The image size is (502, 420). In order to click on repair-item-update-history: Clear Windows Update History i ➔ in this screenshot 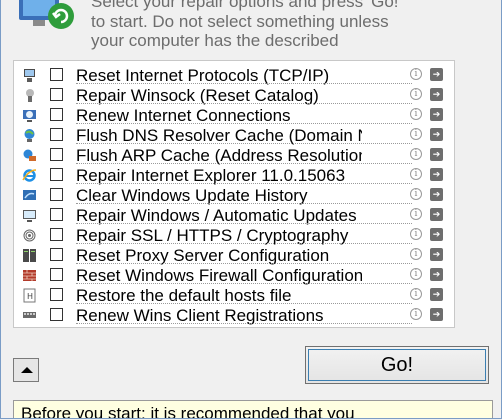, I will do `click(234, 195)`.